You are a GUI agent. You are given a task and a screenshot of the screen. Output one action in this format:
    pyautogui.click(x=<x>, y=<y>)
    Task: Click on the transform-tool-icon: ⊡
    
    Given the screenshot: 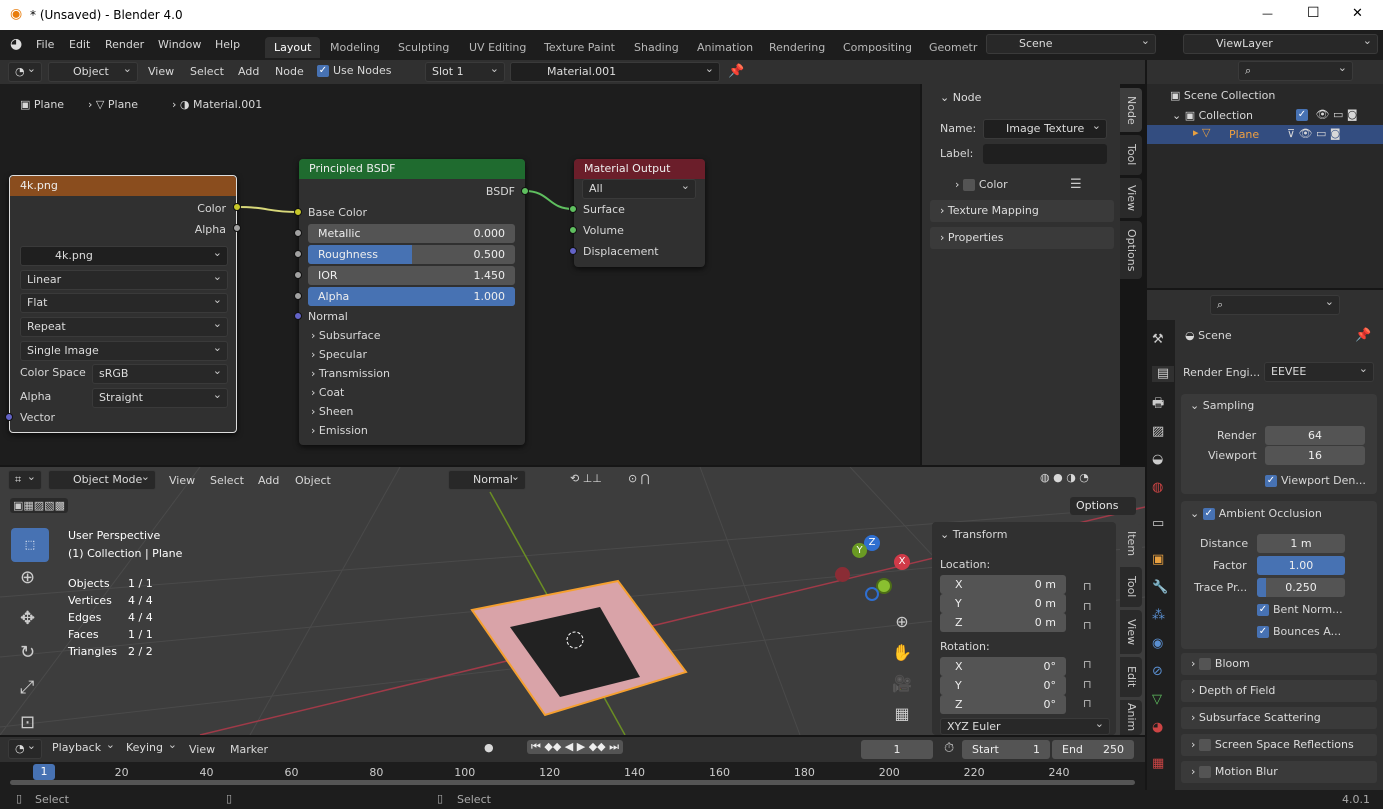 What is the action you would take?
    pyautogui.click(x=27, y=723)
    